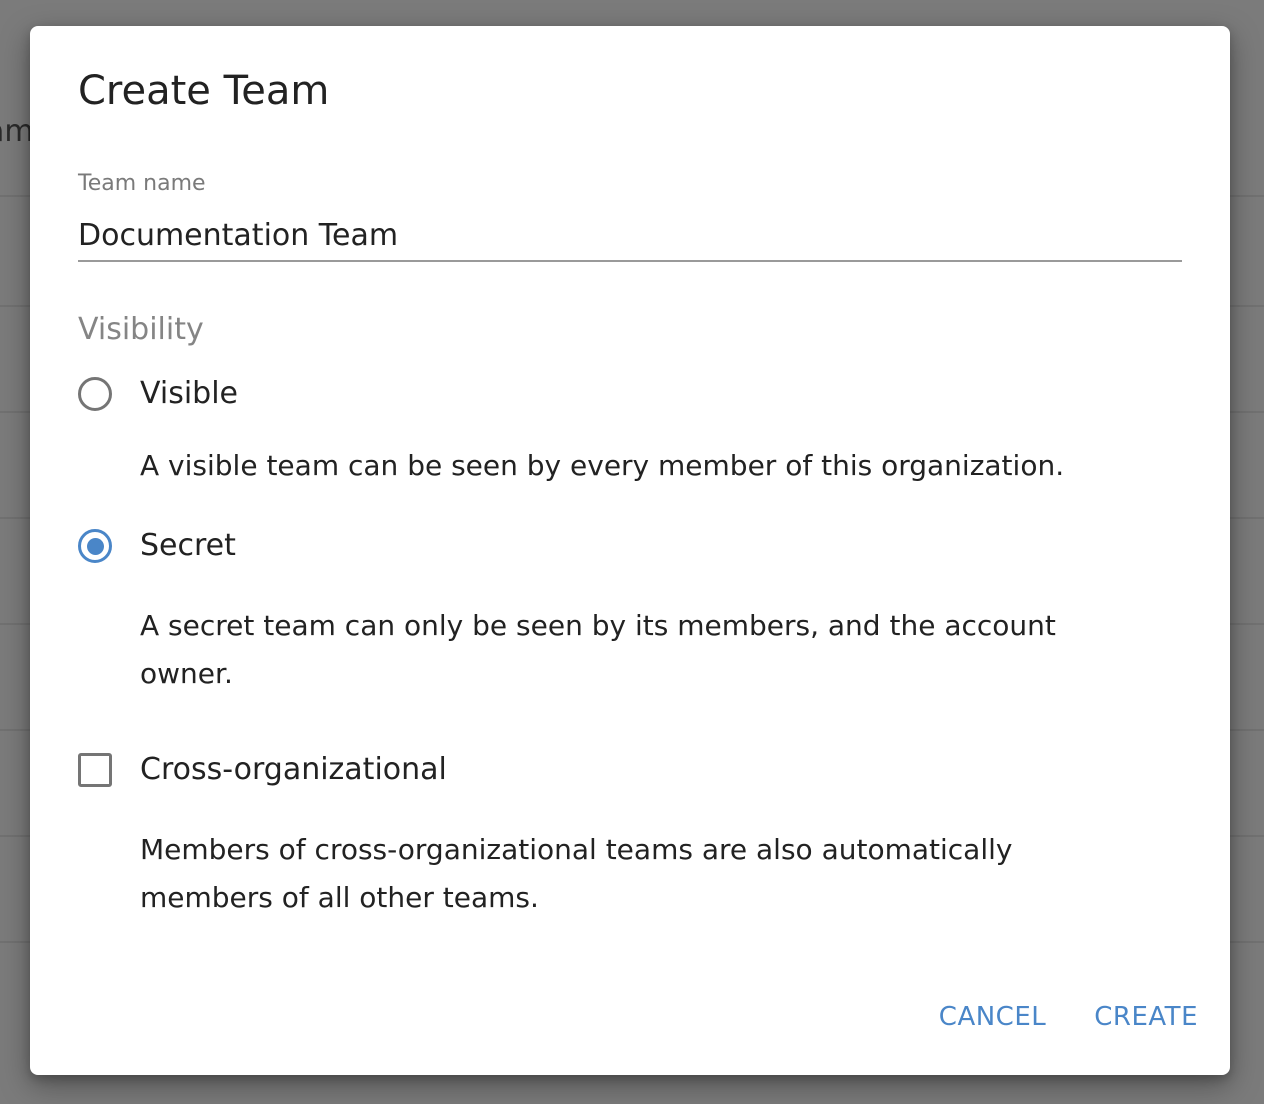  What do you see at coordinates (95, 770) in the screenshot?
I see `cross-org-checkbox` at bounding box center [95, 770].